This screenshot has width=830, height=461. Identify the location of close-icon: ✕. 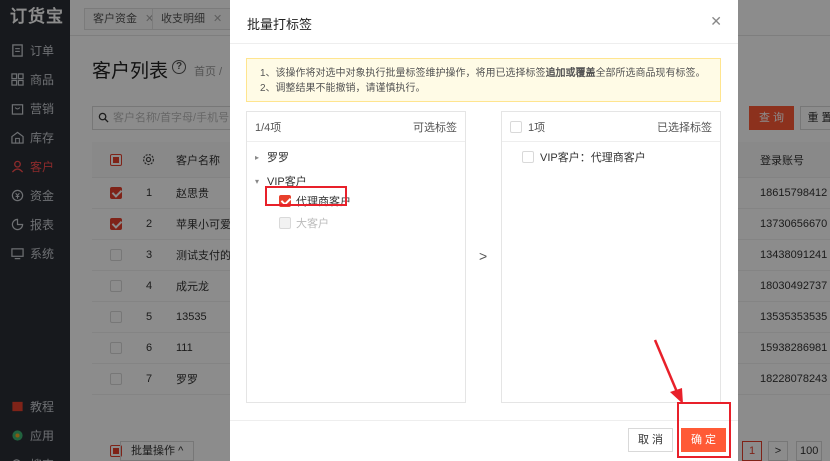
(716, 21).